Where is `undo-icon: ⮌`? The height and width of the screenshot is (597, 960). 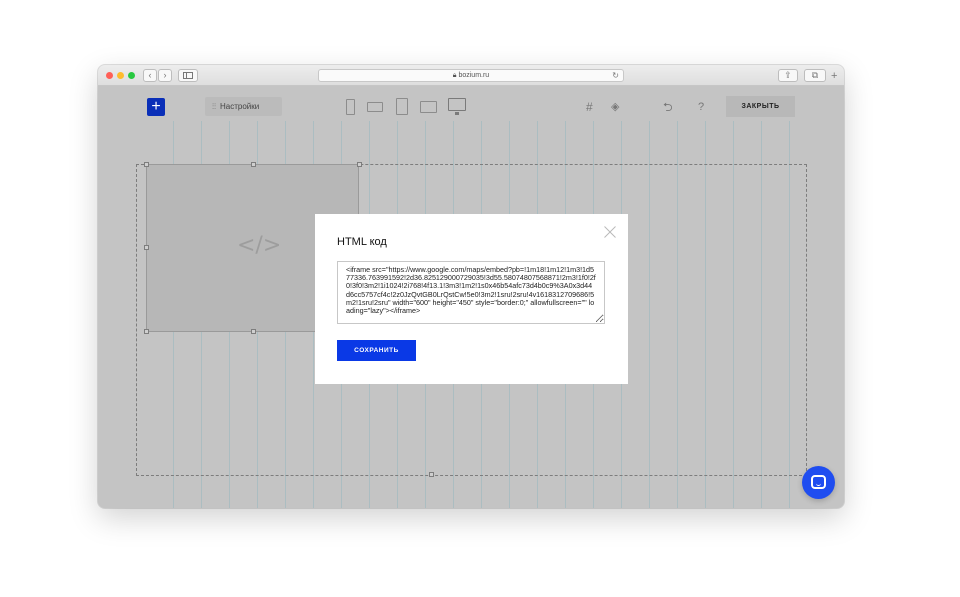 undo-icon: ⮌ is located at coordinates (668, 107).